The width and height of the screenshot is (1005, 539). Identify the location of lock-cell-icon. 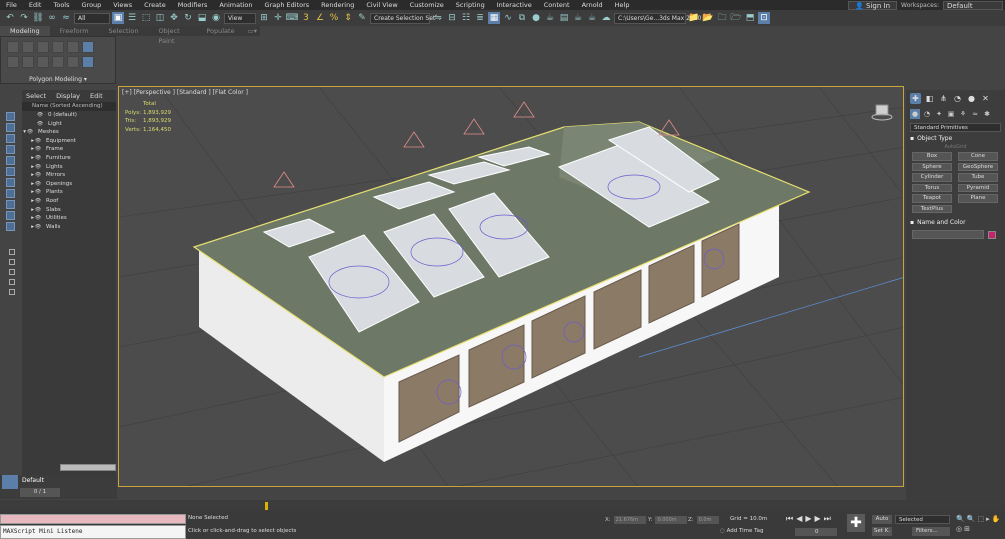
(12, 292).